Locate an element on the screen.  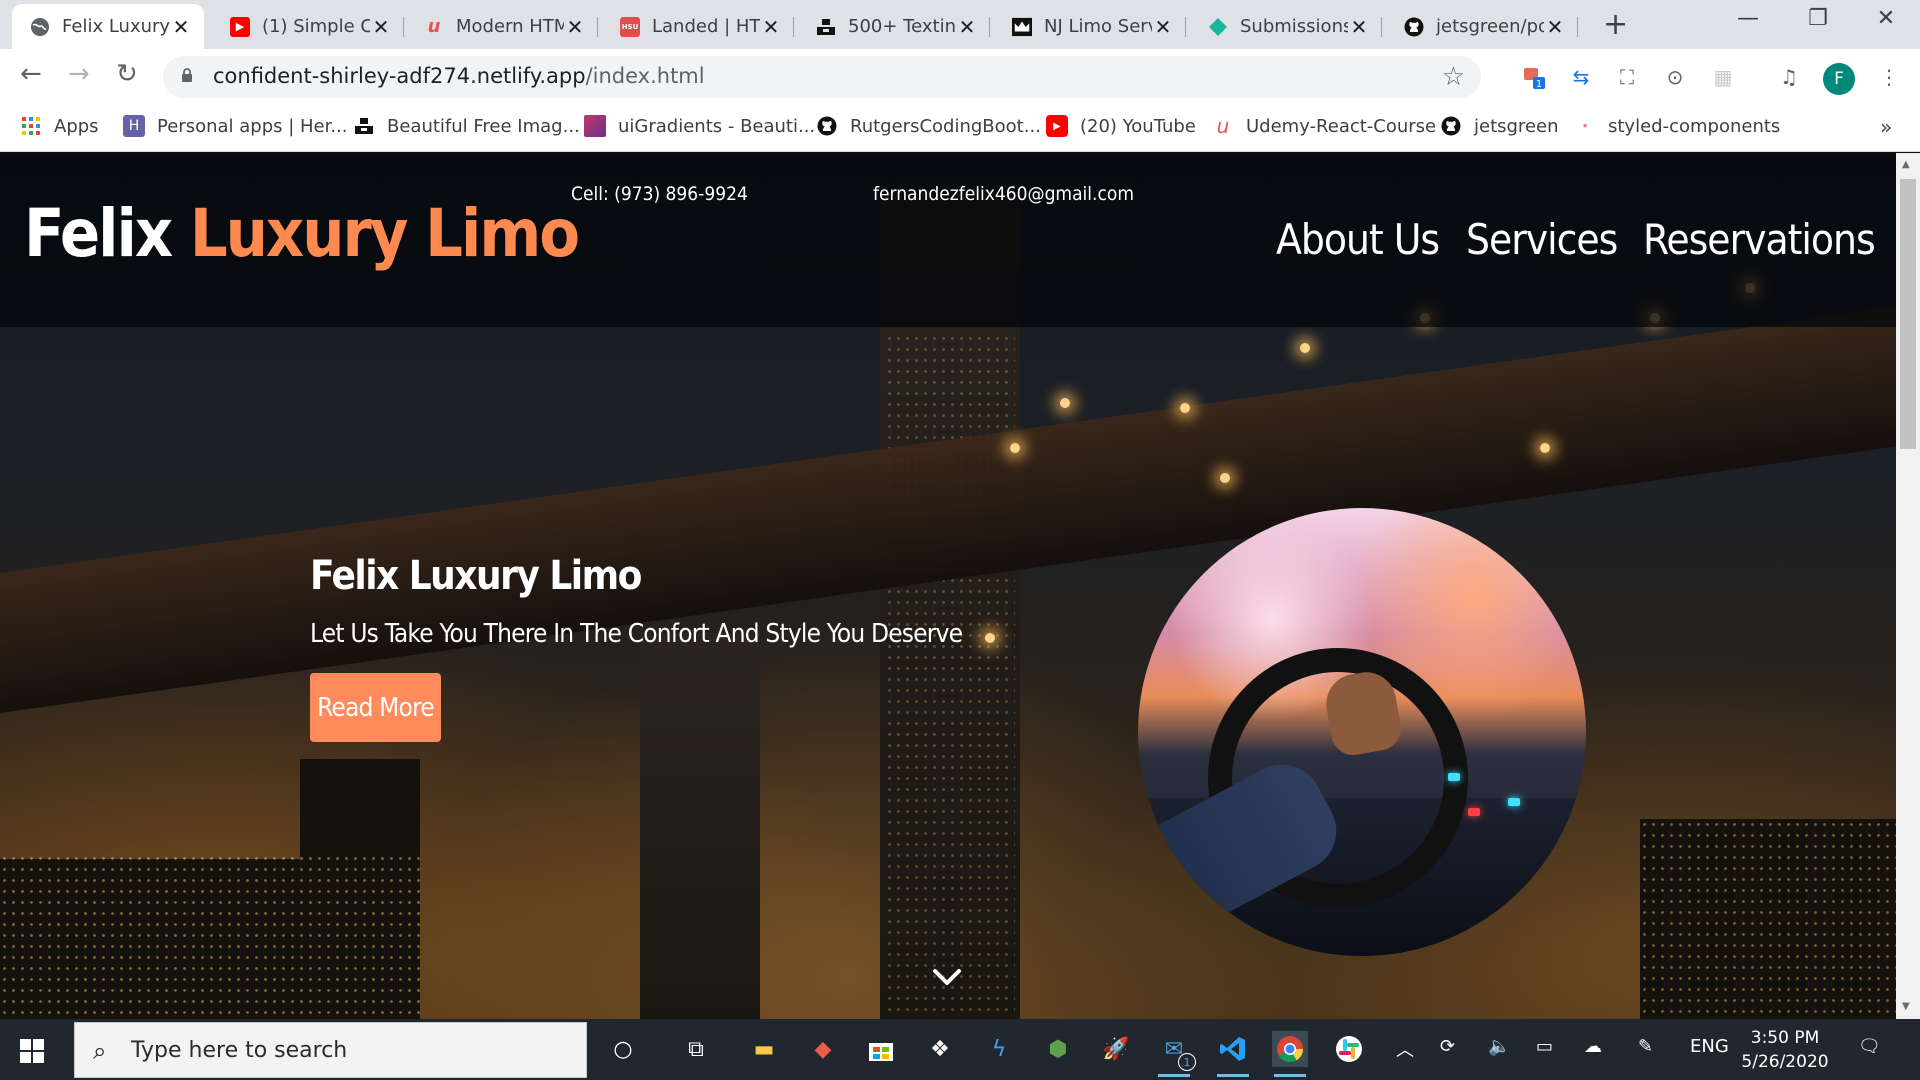
bookmark-udemy: u Udemy-React-Course is located at coordinates (1324, 126).